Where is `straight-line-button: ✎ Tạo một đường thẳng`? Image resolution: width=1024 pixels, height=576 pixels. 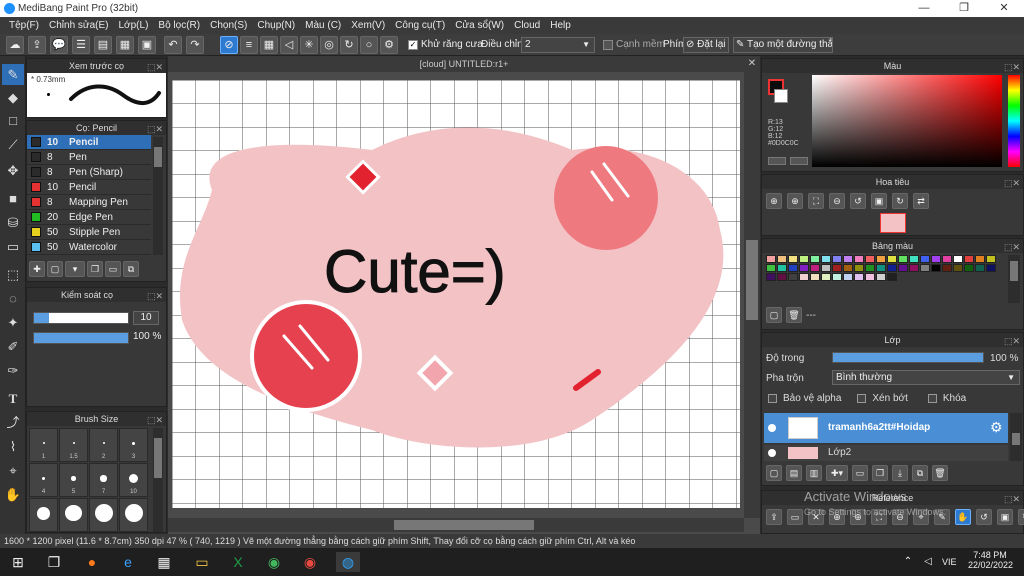 straight-line-button: ✎ Tạo một đường thẳng is located at coordinates (783, 45).